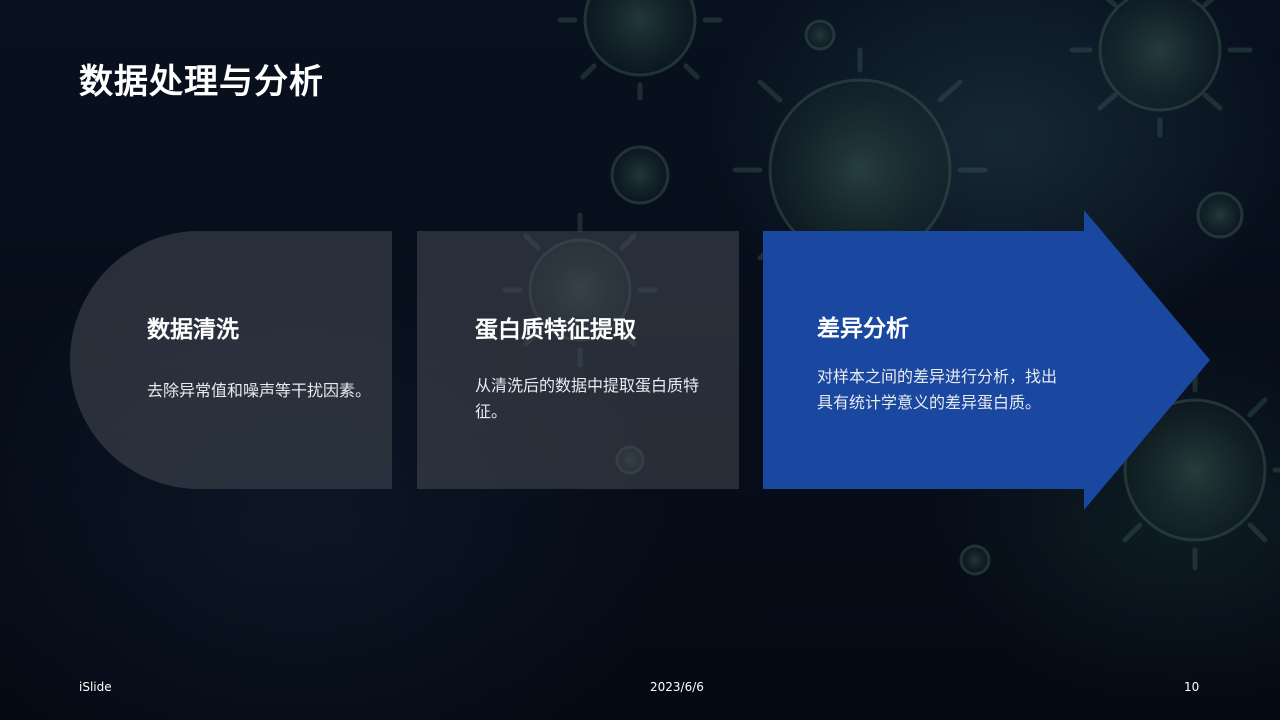 The image size is (1280, 720). I want to click on page-title: 数据处理与分析, so click(201, 82).